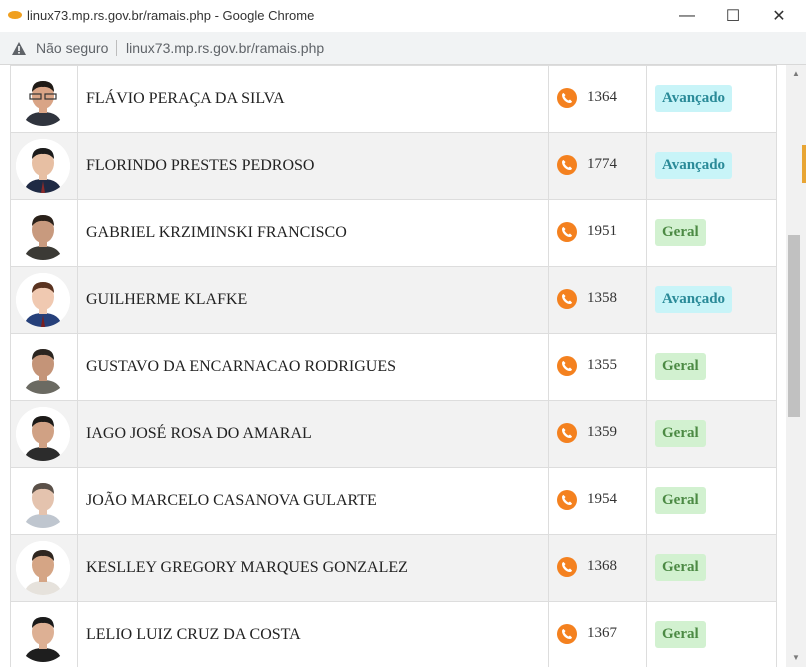  What do you see at coordinates (796, 658) in the screenshot?
I see `scroll-down-arrow-icon: ▼` at bounding box center [796, 658].